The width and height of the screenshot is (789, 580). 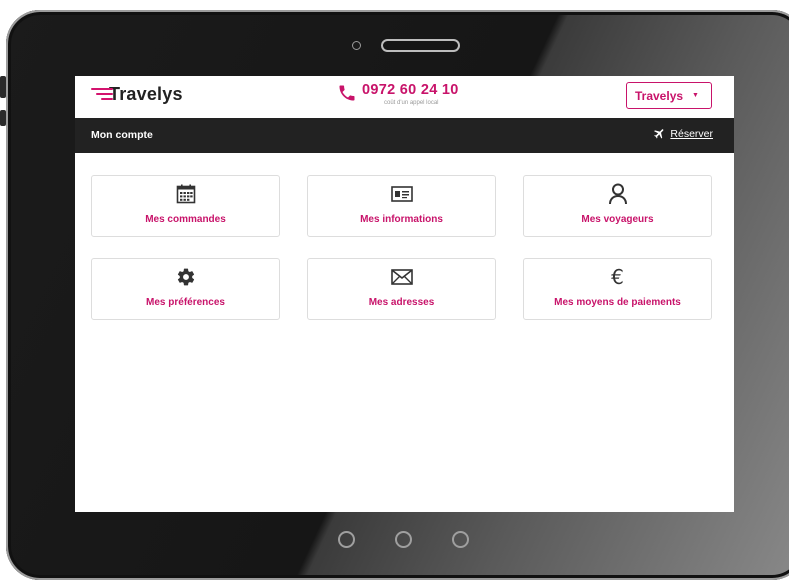 What do you see at coordinates (3, 87) in the screenshot?
I see `volume-up-button` at bounding box center [3, 87].